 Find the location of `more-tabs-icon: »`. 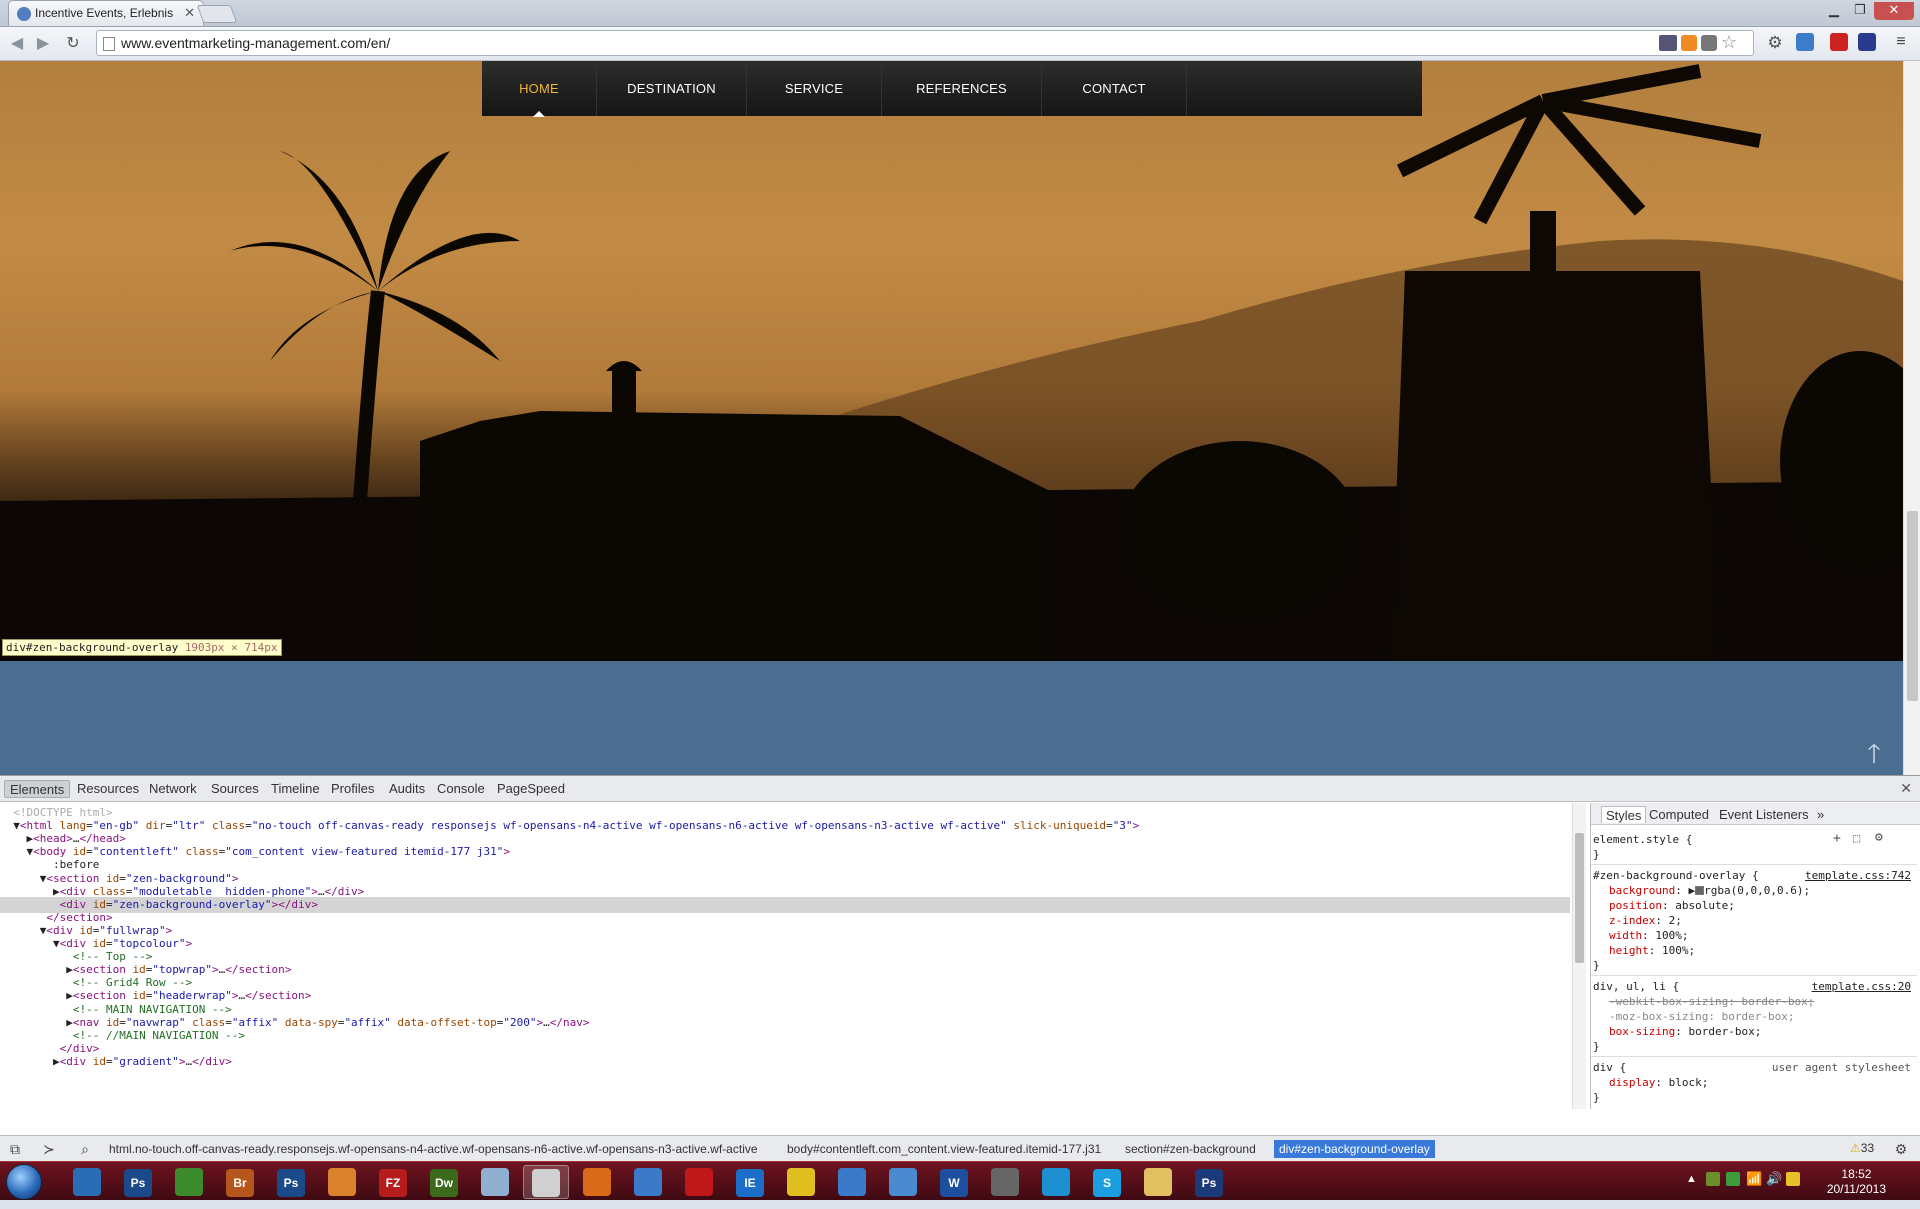

more-tabs-icon: » is located at coordinates (1820, 814).